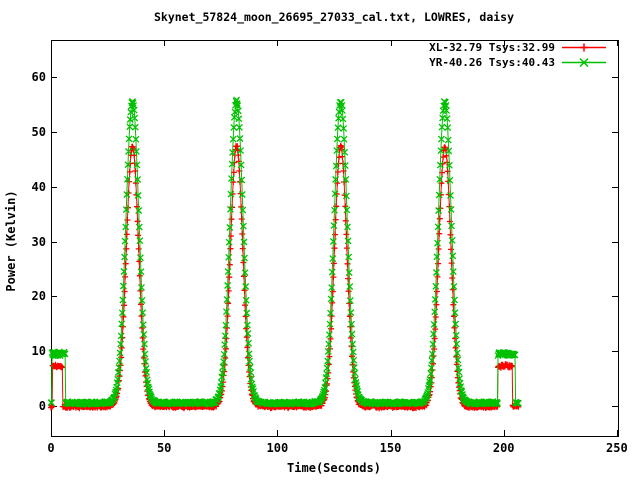 The height and width of the screenshot is (480, 640). I want to click on x-tick-label: 50, so click(164, 448).